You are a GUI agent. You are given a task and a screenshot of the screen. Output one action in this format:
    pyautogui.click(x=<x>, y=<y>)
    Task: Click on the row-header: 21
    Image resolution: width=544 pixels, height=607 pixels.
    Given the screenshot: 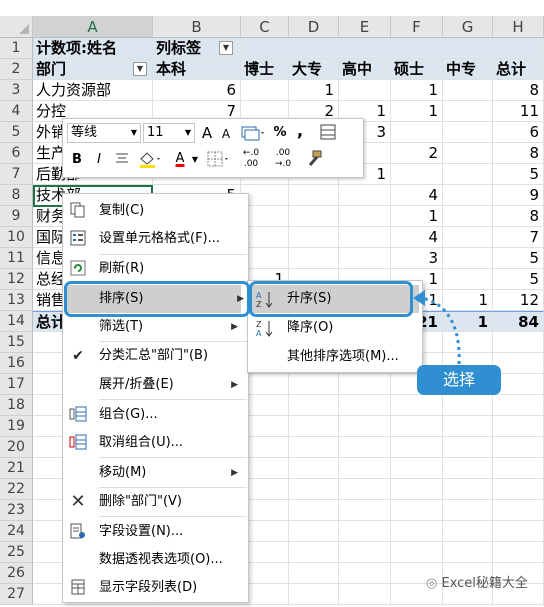 What is the action you would take?
    pyautogui.click(x=16, y=468)
    